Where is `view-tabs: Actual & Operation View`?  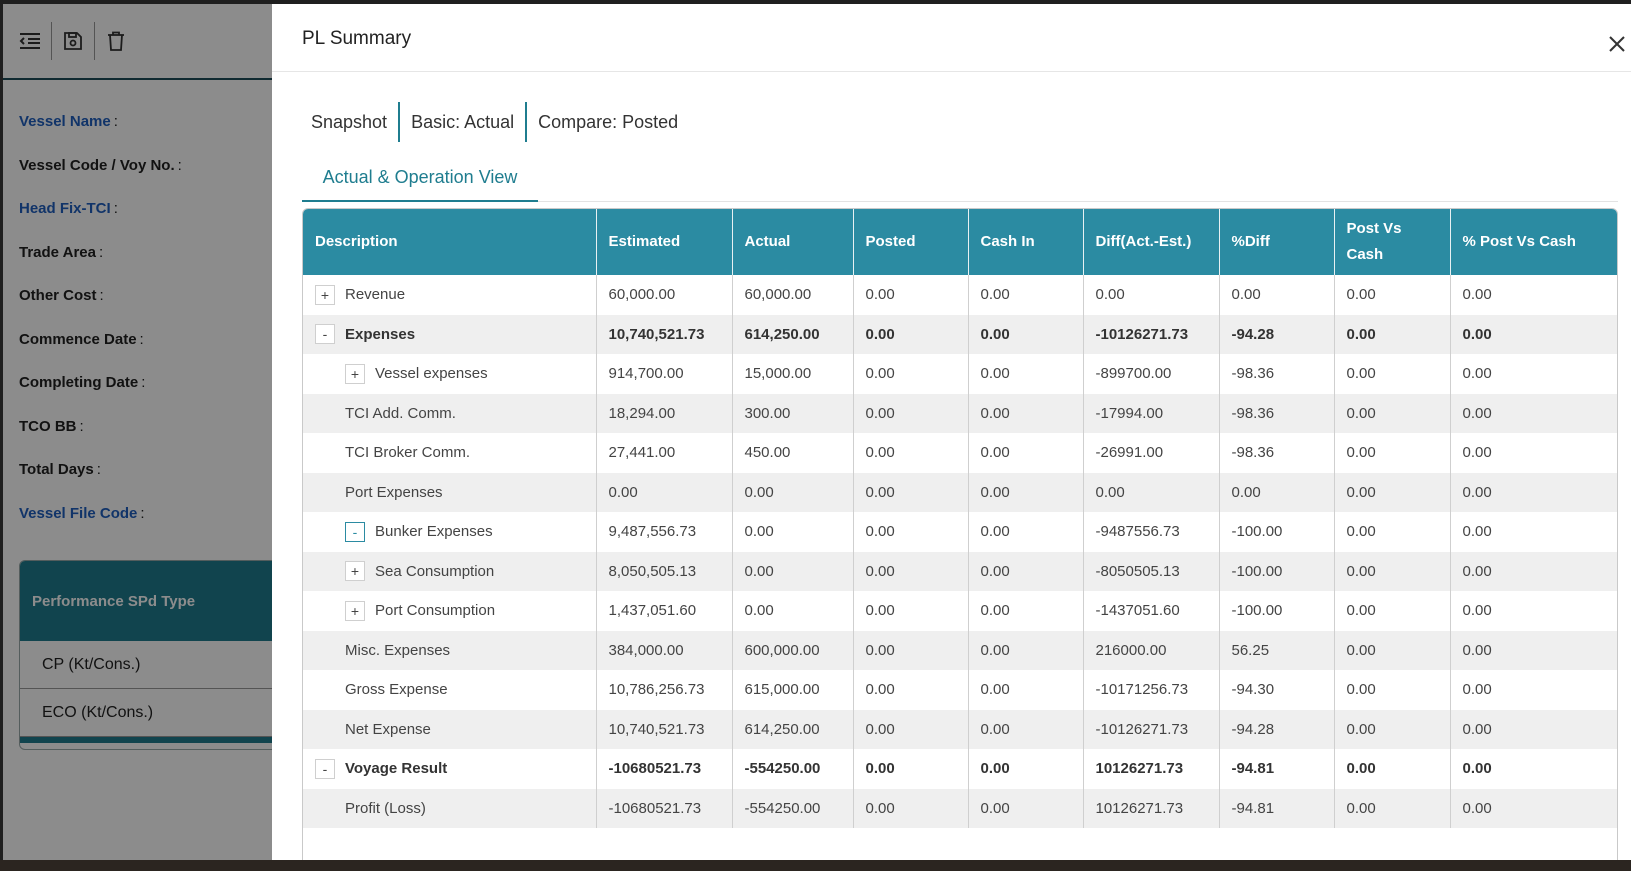
view-tabs: Actual & Operation View is located at coordinates (960, 178).